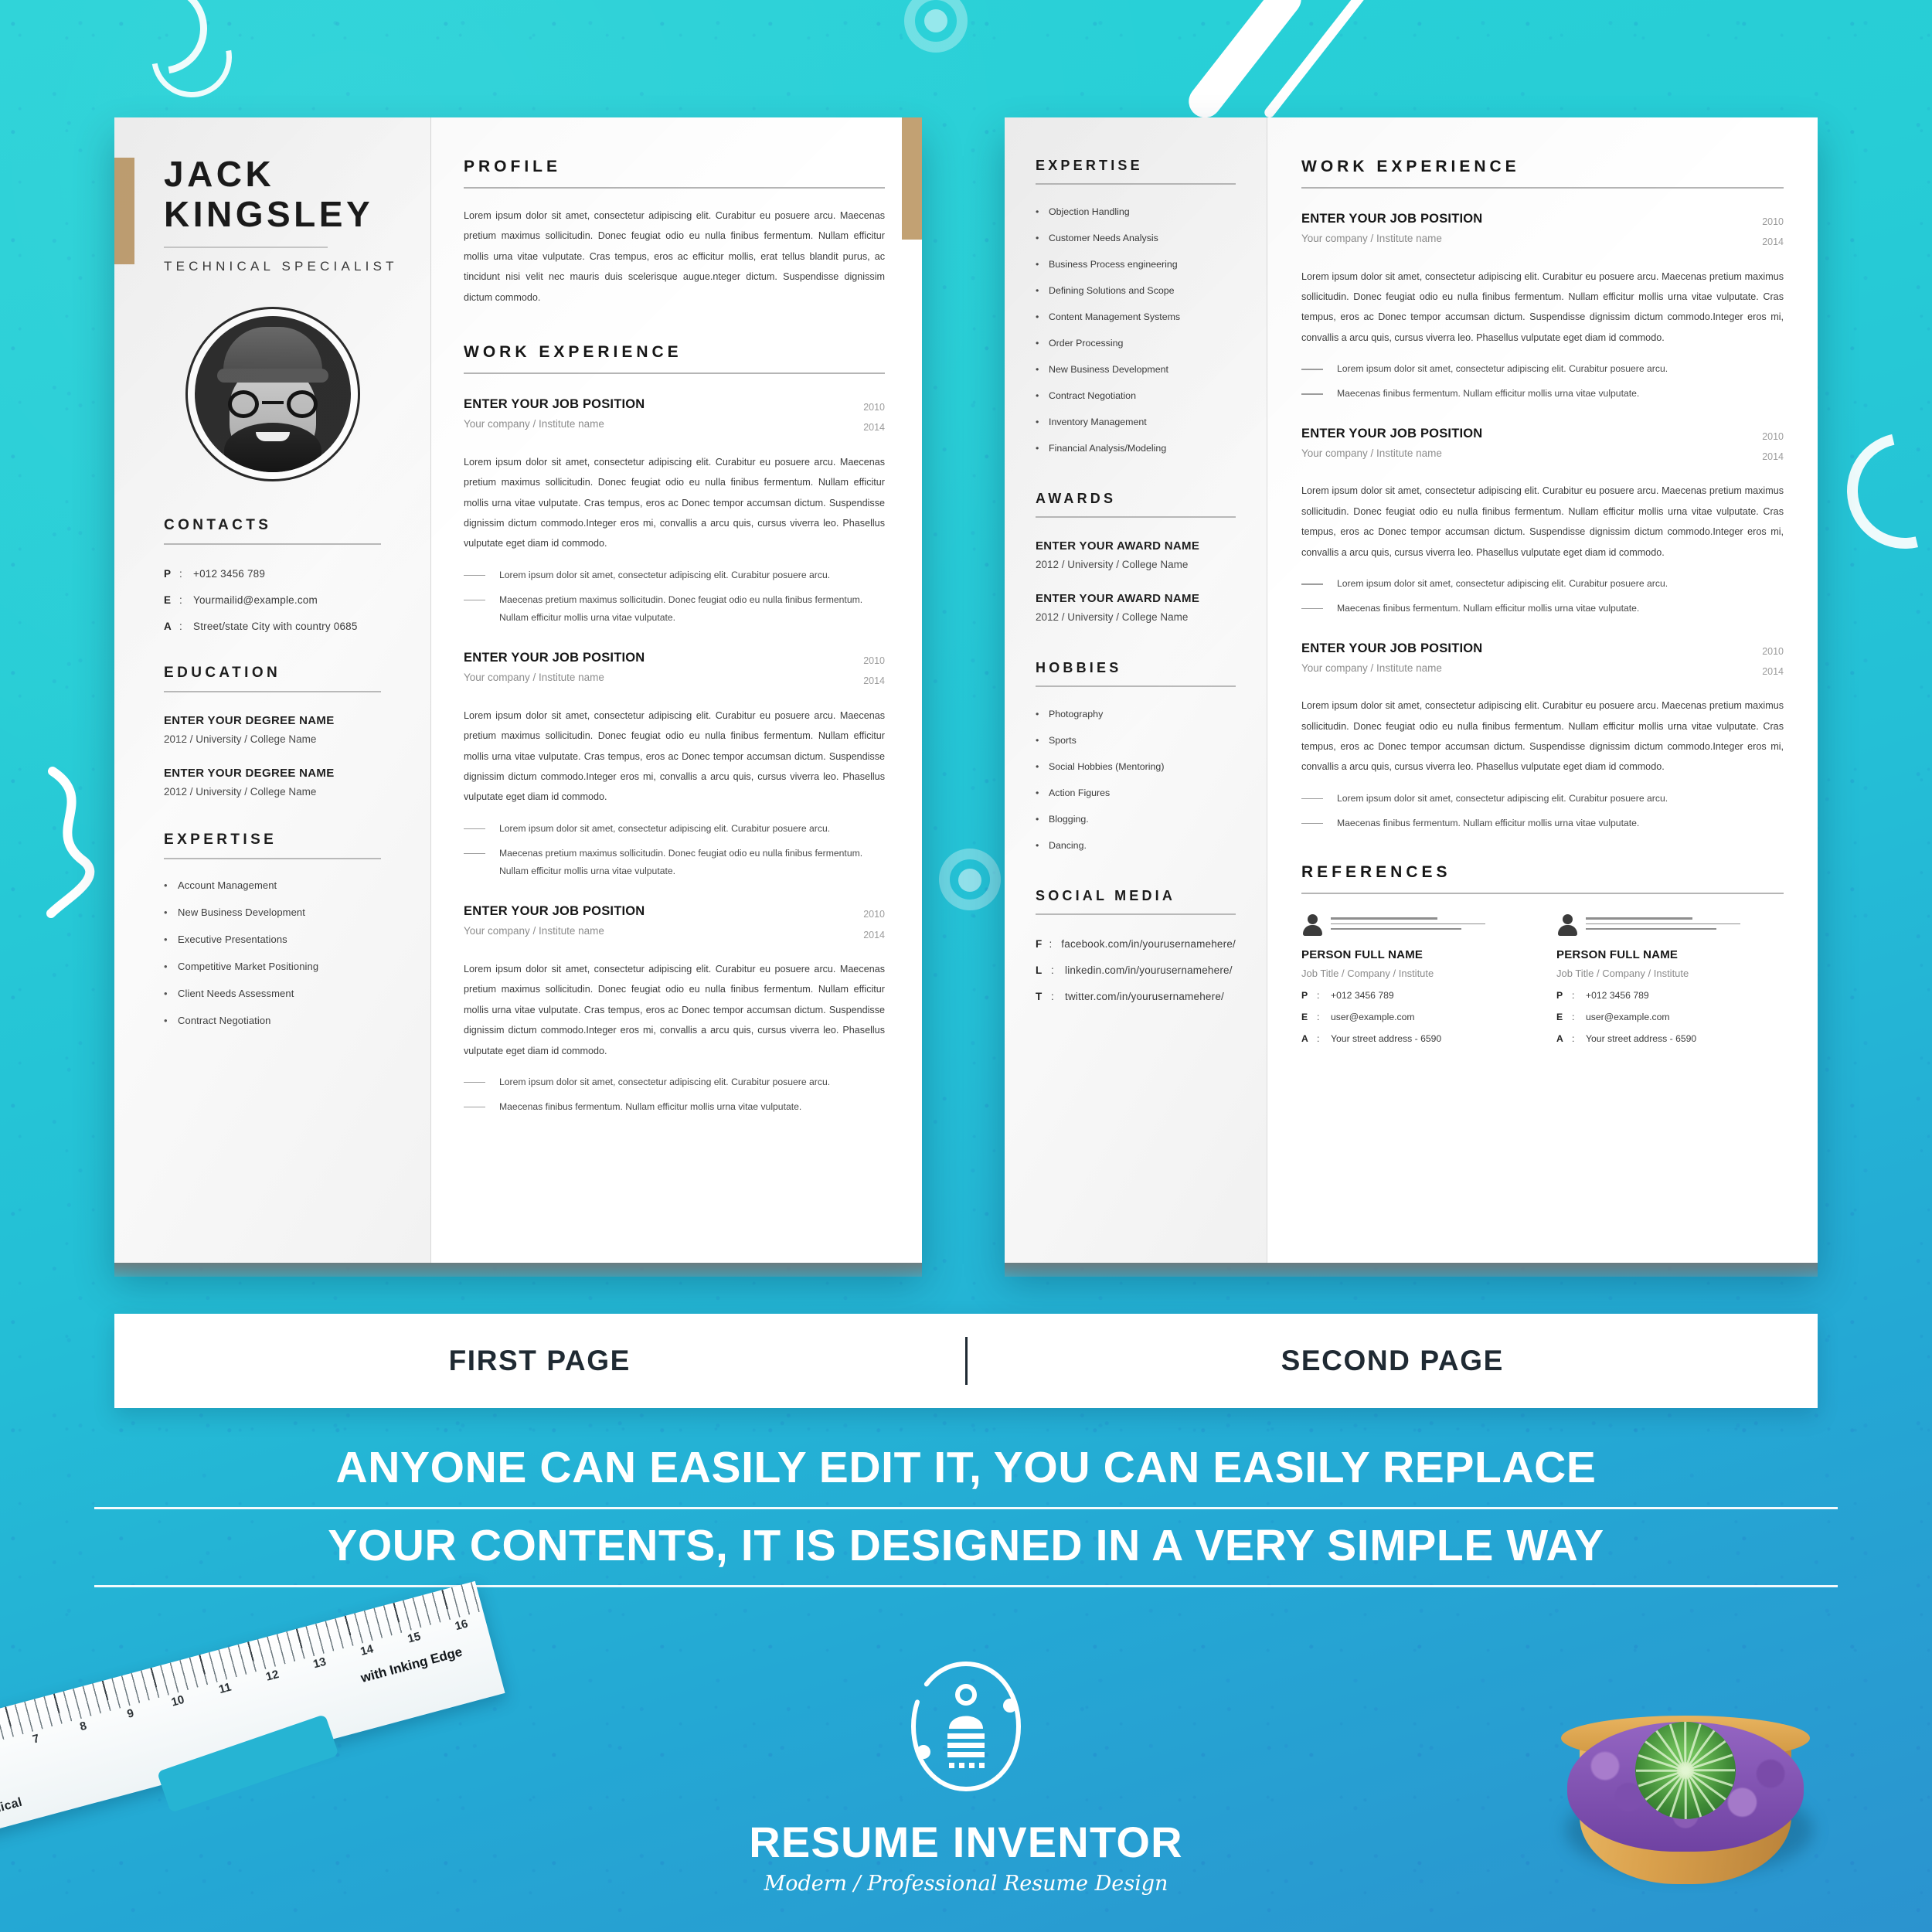 The height and width of the screenshot is (1932, 1932). I want to click on contact-row-email: E : Yourmailid@example.com, so click(273, 600).